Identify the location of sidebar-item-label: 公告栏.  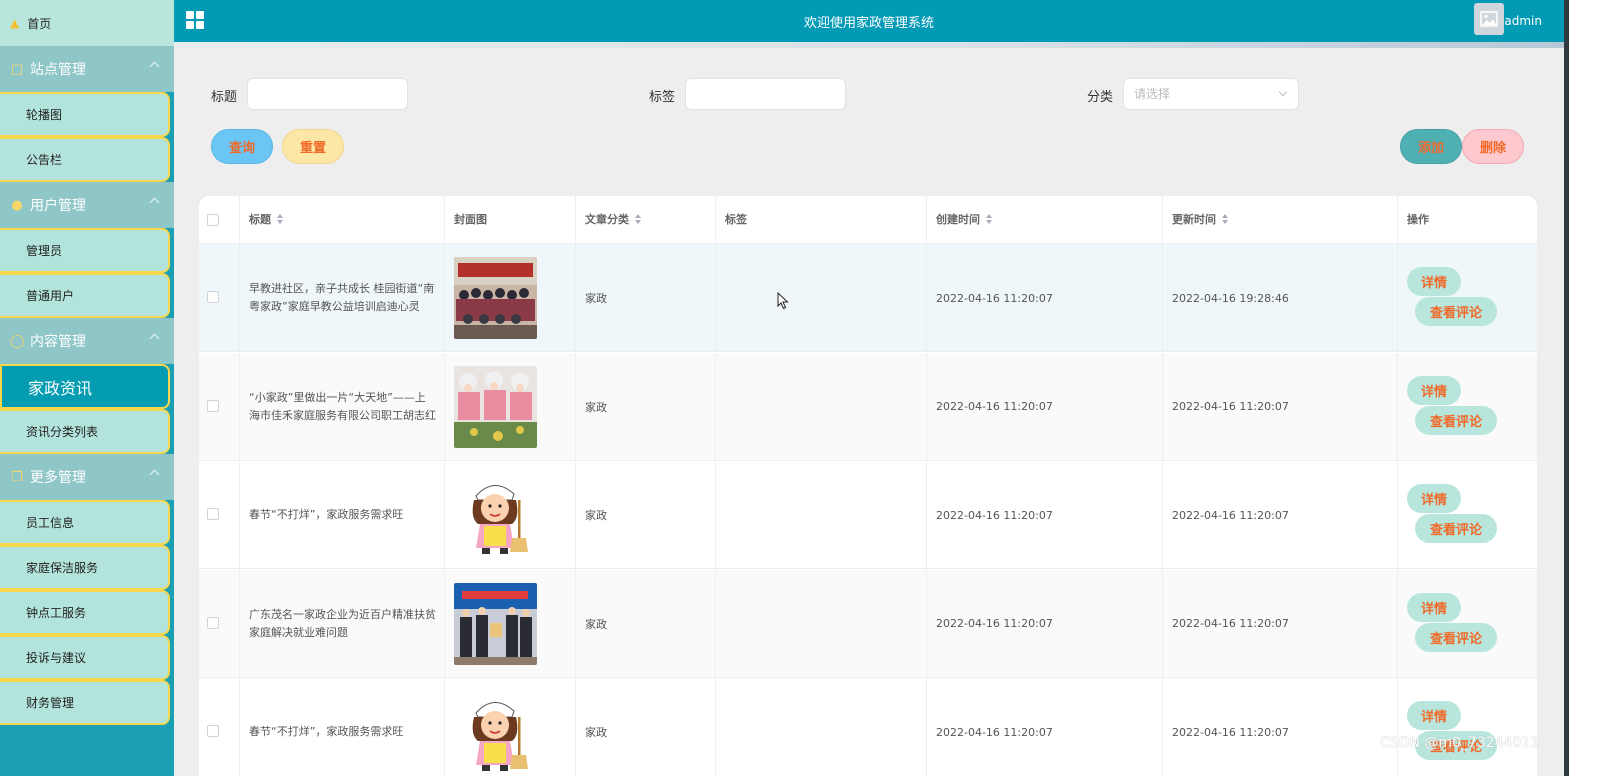
(44, 160).